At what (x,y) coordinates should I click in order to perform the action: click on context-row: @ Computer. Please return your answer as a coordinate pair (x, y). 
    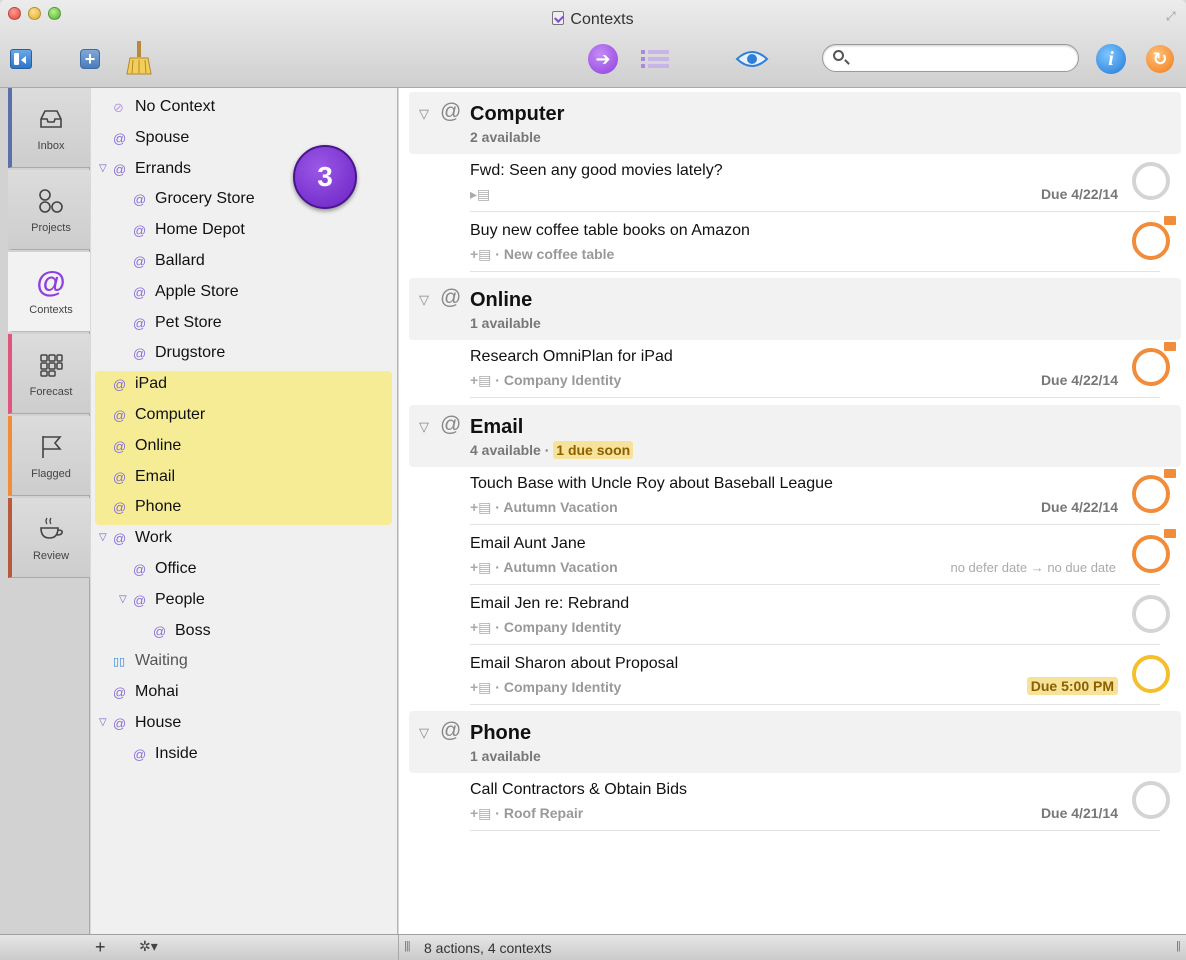
    Looking at the image, I should click on (244, 416).